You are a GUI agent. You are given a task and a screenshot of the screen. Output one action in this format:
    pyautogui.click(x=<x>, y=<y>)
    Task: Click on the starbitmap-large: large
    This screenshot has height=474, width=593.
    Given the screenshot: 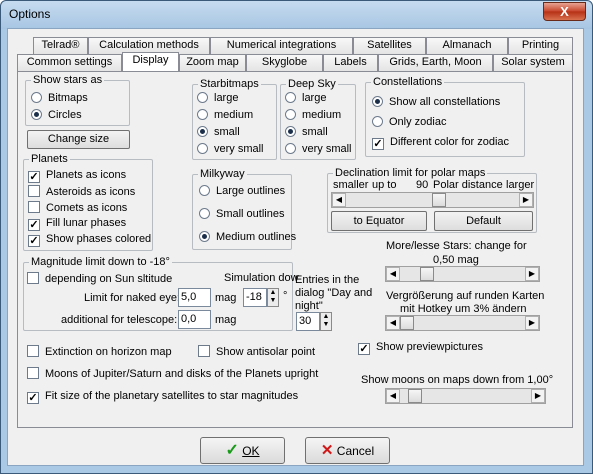 What is the action you would take?
    pyautogui.click(x=217, y=99)
    